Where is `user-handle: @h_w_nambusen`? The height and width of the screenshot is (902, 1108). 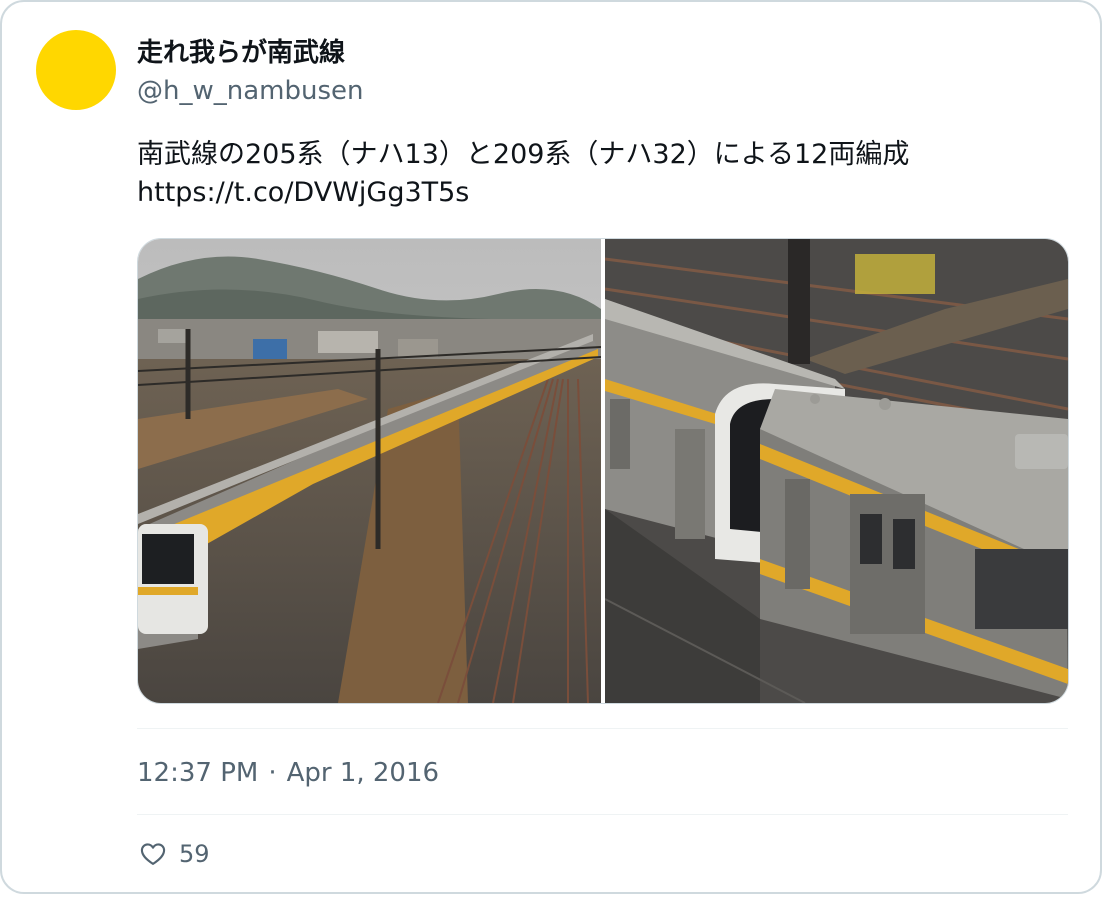 user-handle: @h_w_nambusen is located at coordinates (250, 91).